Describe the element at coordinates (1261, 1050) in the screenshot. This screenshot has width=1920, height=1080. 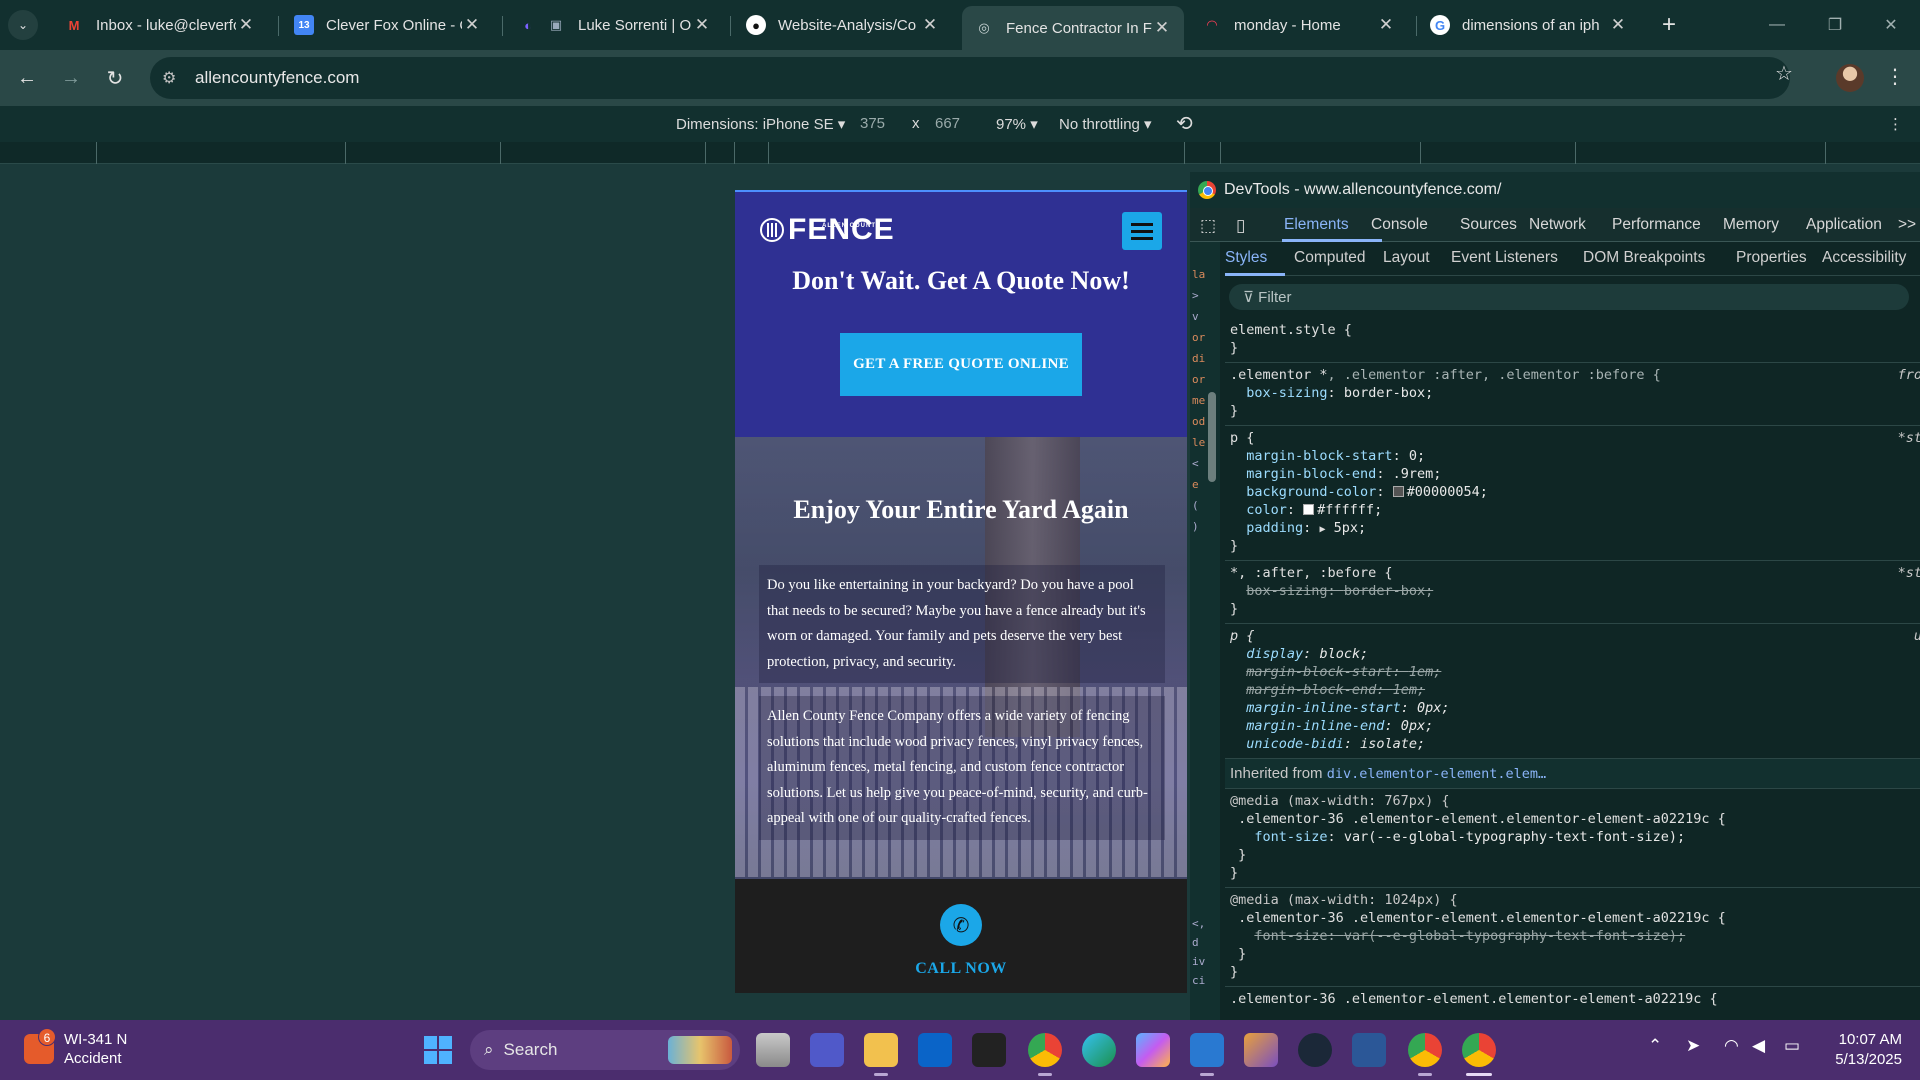
I see `git-icon` at that location.